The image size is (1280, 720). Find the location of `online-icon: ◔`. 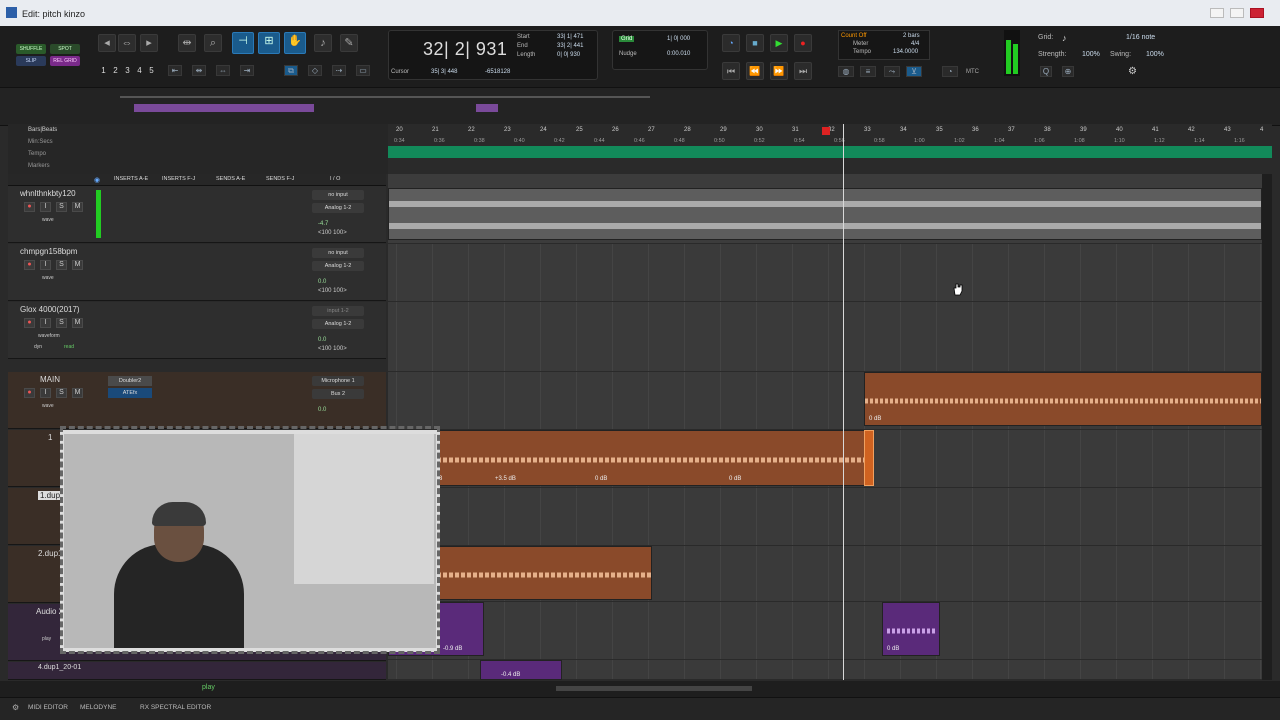

online-icon: ◔ is located at coordinates (731, 43).